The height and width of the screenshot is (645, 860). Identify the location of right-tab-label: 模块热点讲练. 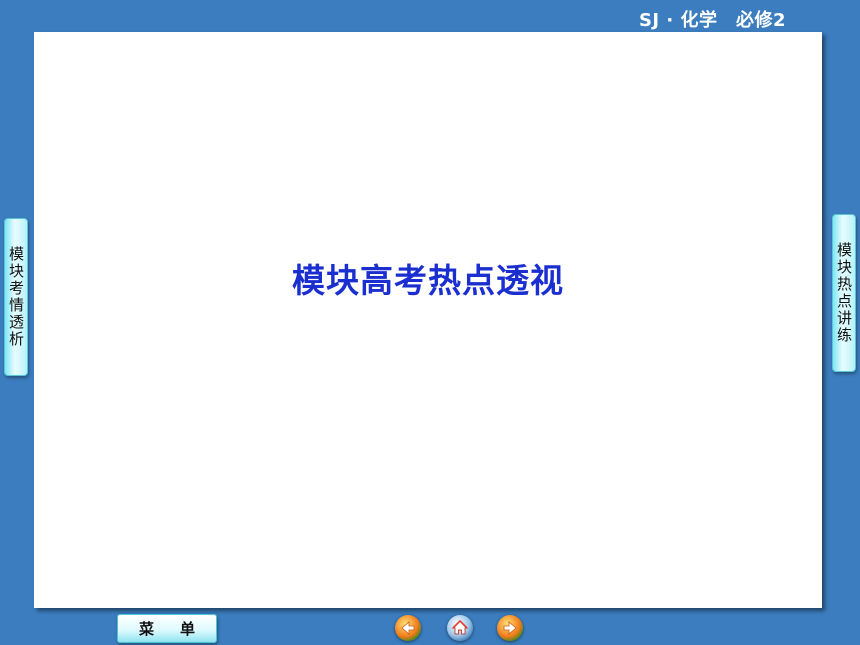
(844, 293).